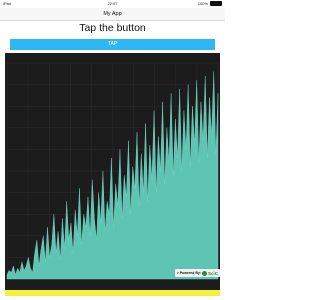 The image size is (320, 300). Describe the element at coordinates (212, 273) in the screenshot. I see `powered-by-brand: SciC` at that location.